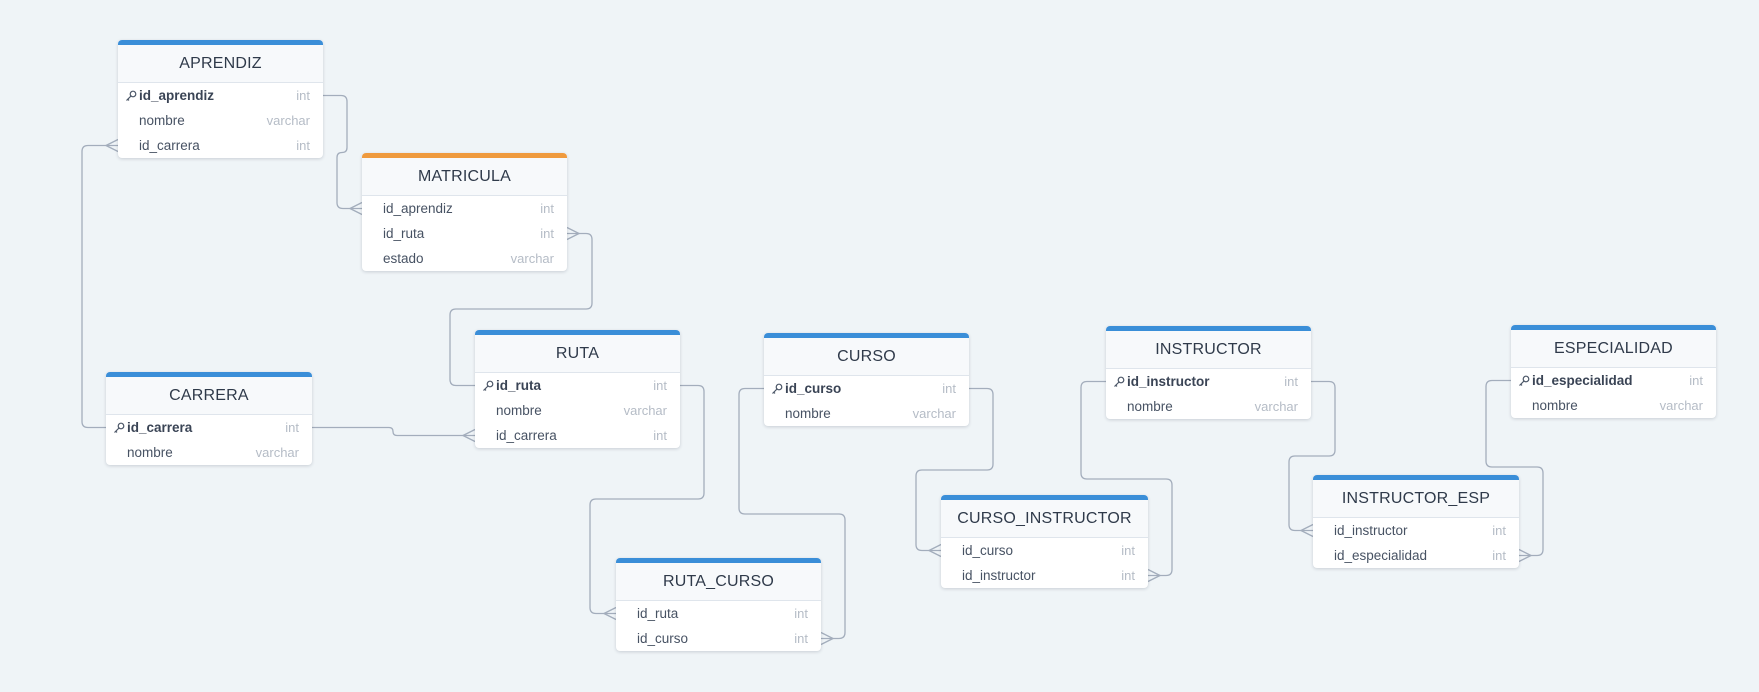 This screenshot has height=692, width=1759. I want to click on table-ruta: RUTA id_ruta int nombre varchar id_carrera int, so click(577, 389).